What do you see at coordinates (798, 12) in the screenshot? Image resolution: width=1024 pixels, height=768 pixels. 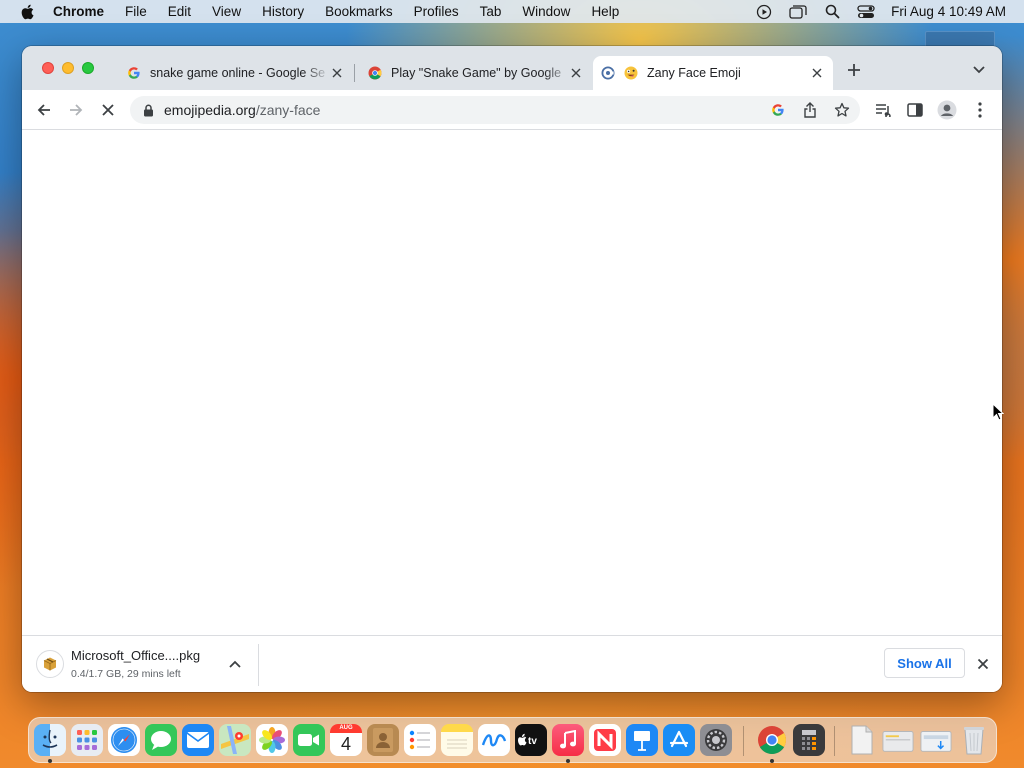 I see `window-switcher-icon` at bounding box center [798, 12].